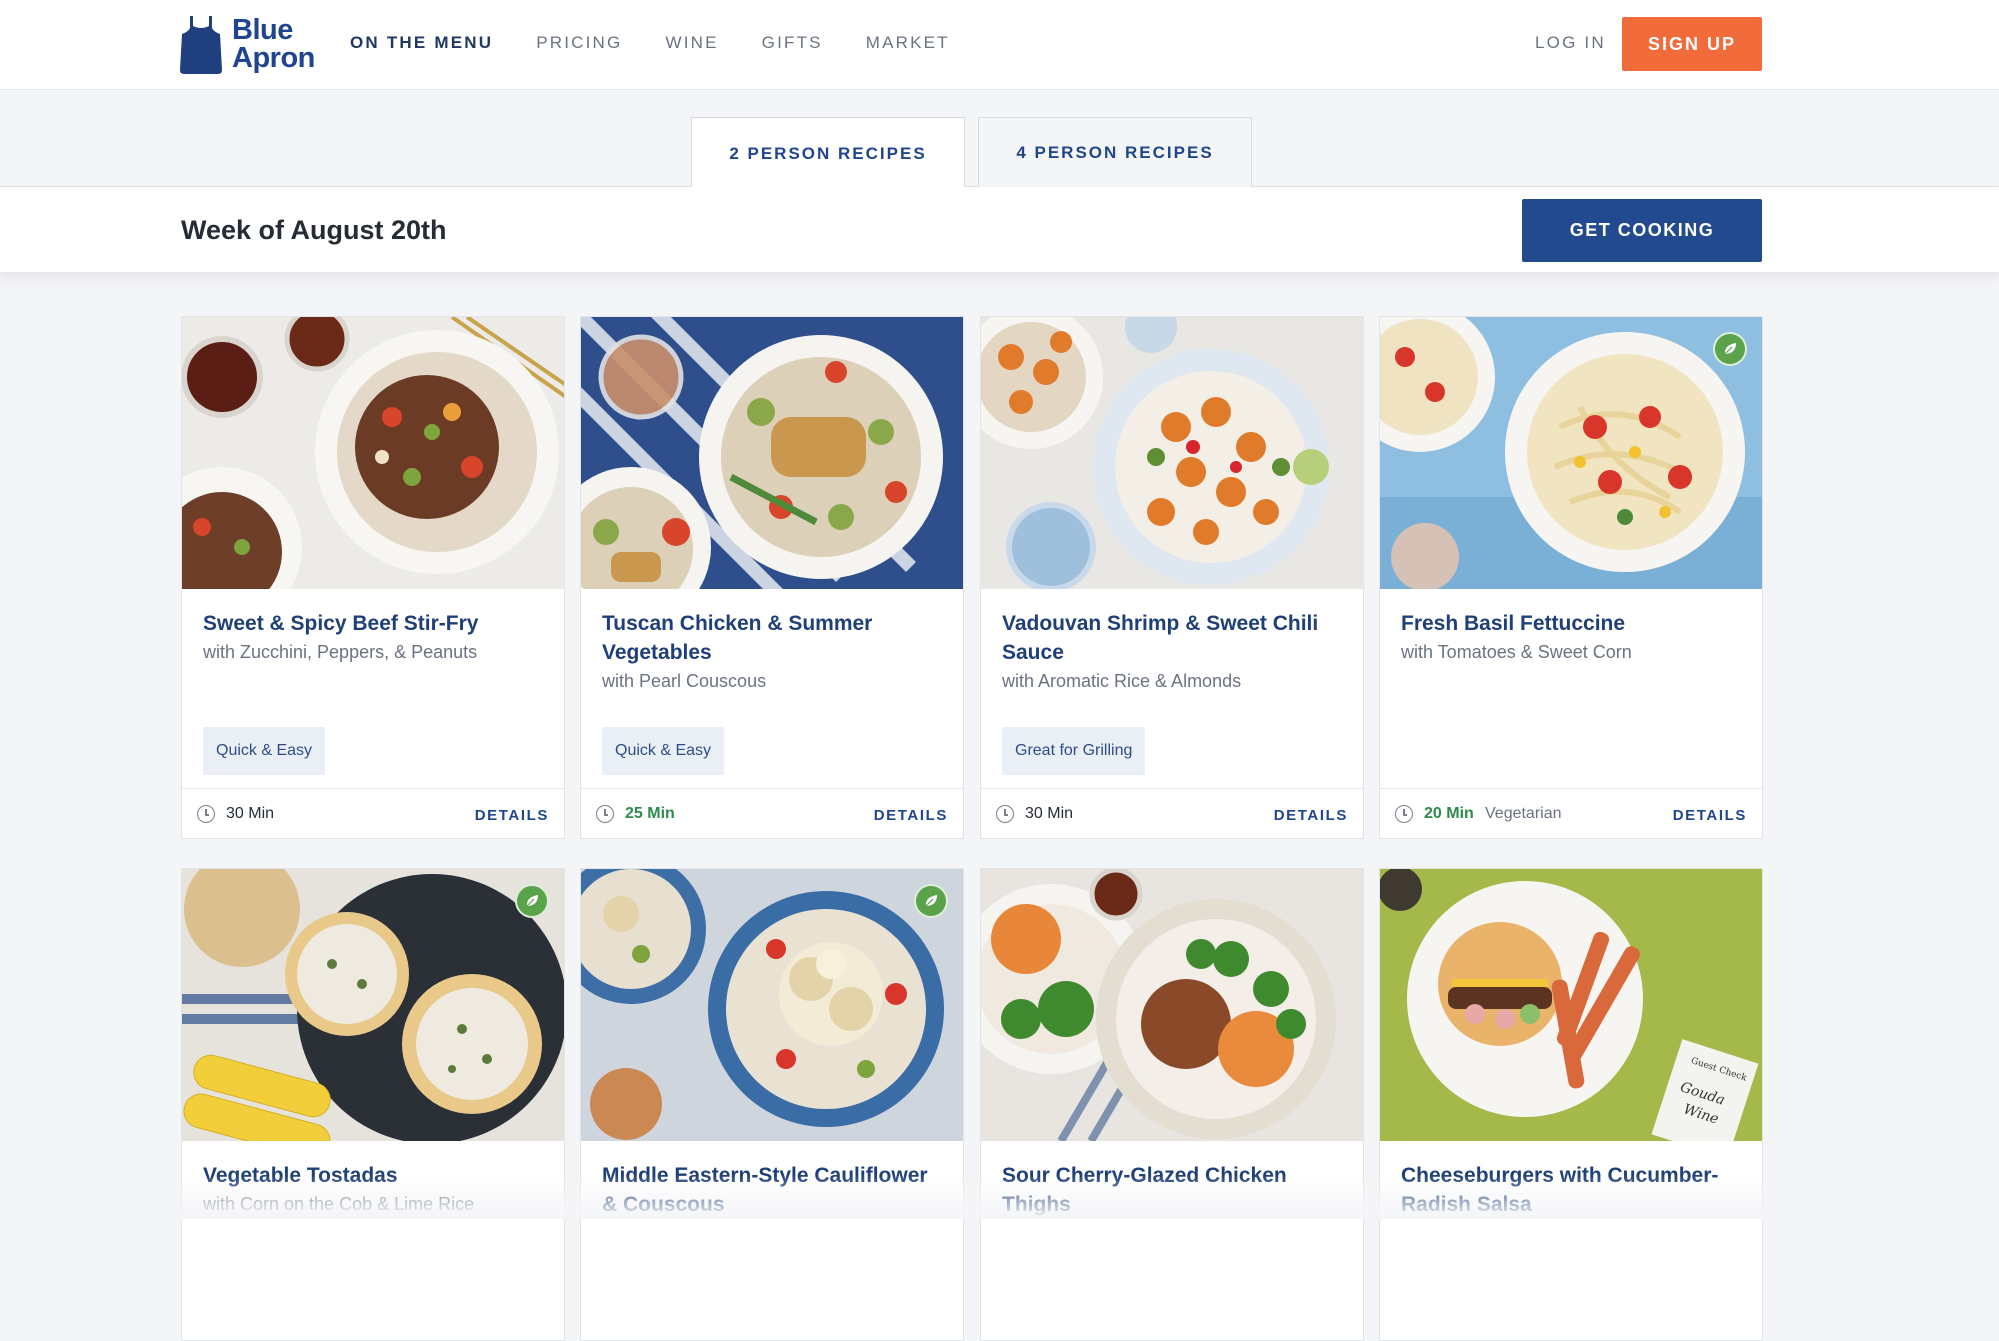  I want to click on recipe-title: Cheeseburgers with Cucumber-Radish Salsa, so click(1560, 1190).